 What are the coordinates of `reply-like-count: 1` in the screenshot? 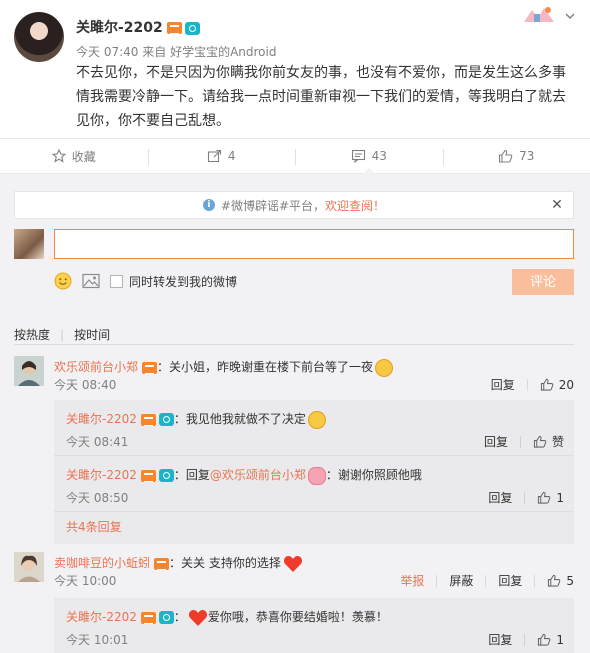 It's located at (560, 639).